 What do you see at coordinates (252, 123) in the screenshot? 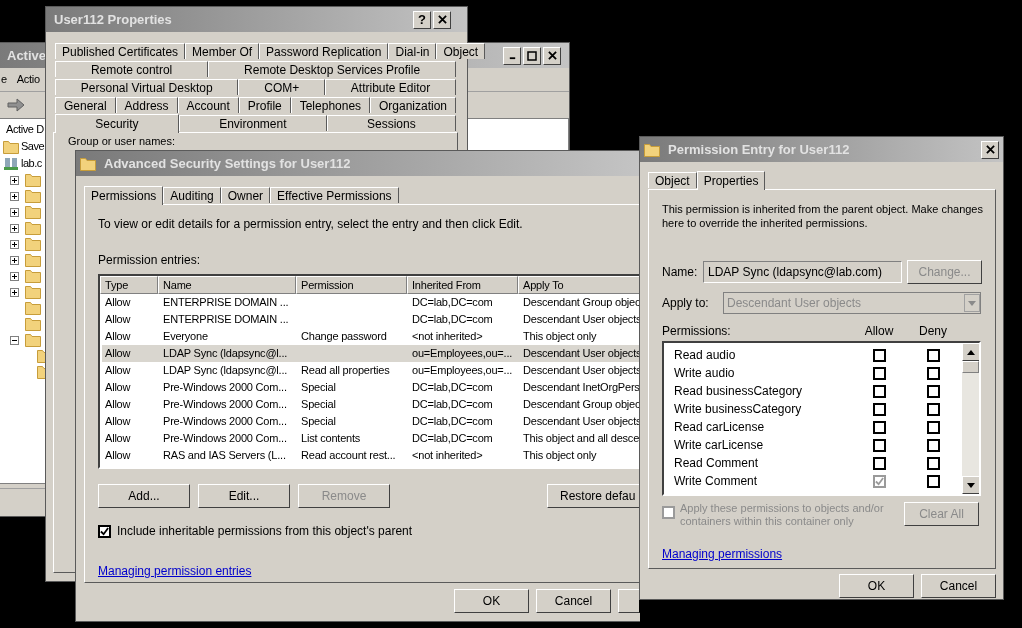
I see `tab: Environment` at bounding box center [252, 123].